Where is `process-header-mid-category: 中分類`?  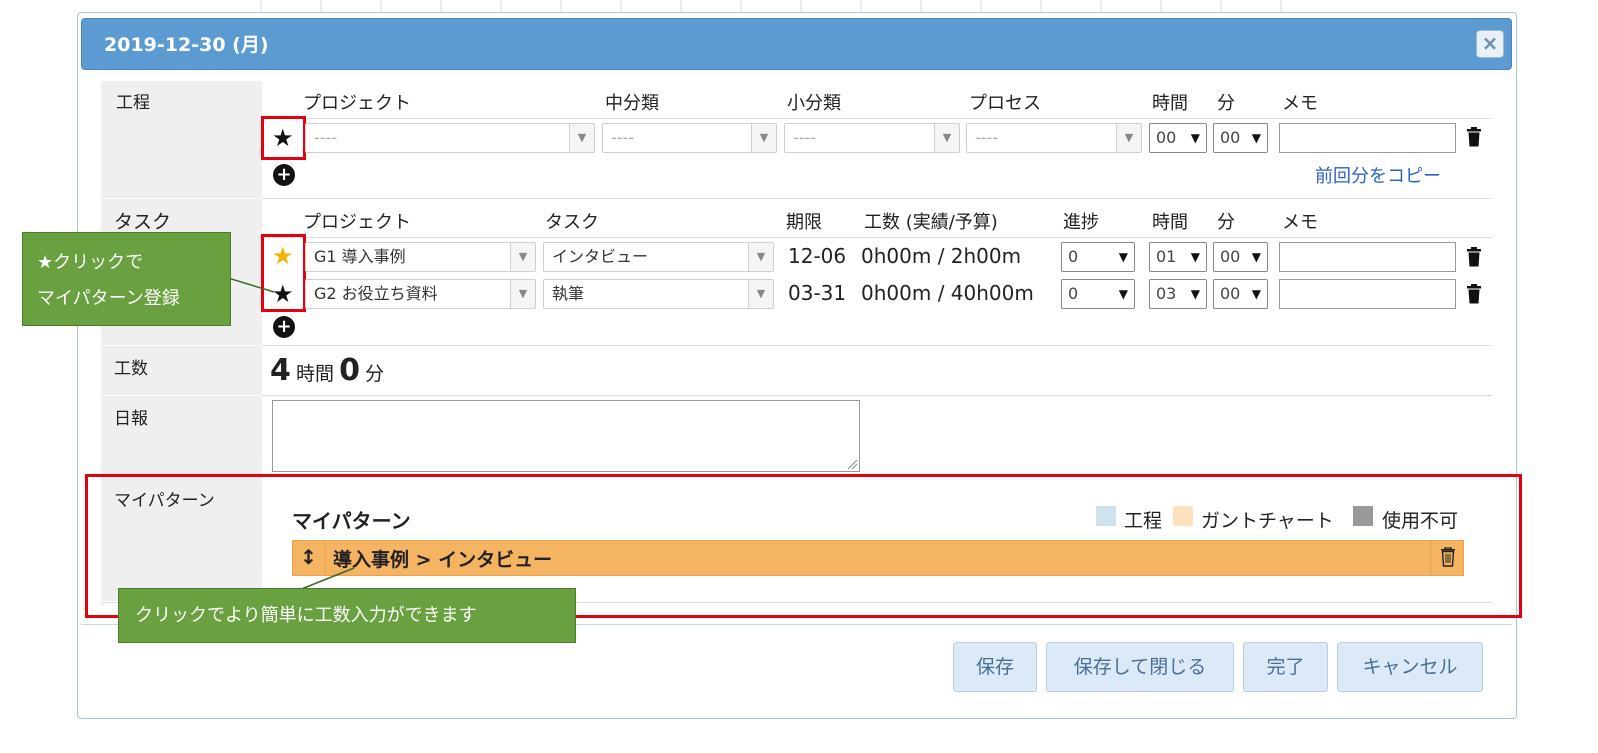
process-header-mid-category: 中分類 is located at coordinates (632, 103).